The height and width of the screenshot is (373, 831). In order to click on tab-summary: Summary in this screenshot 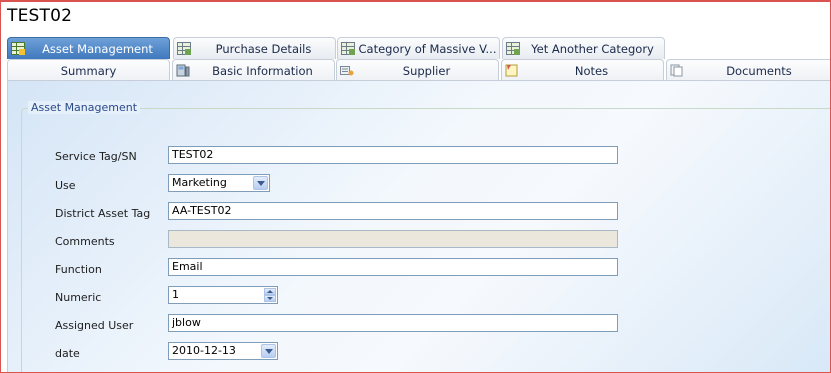, I will do `click(88, 70)`.